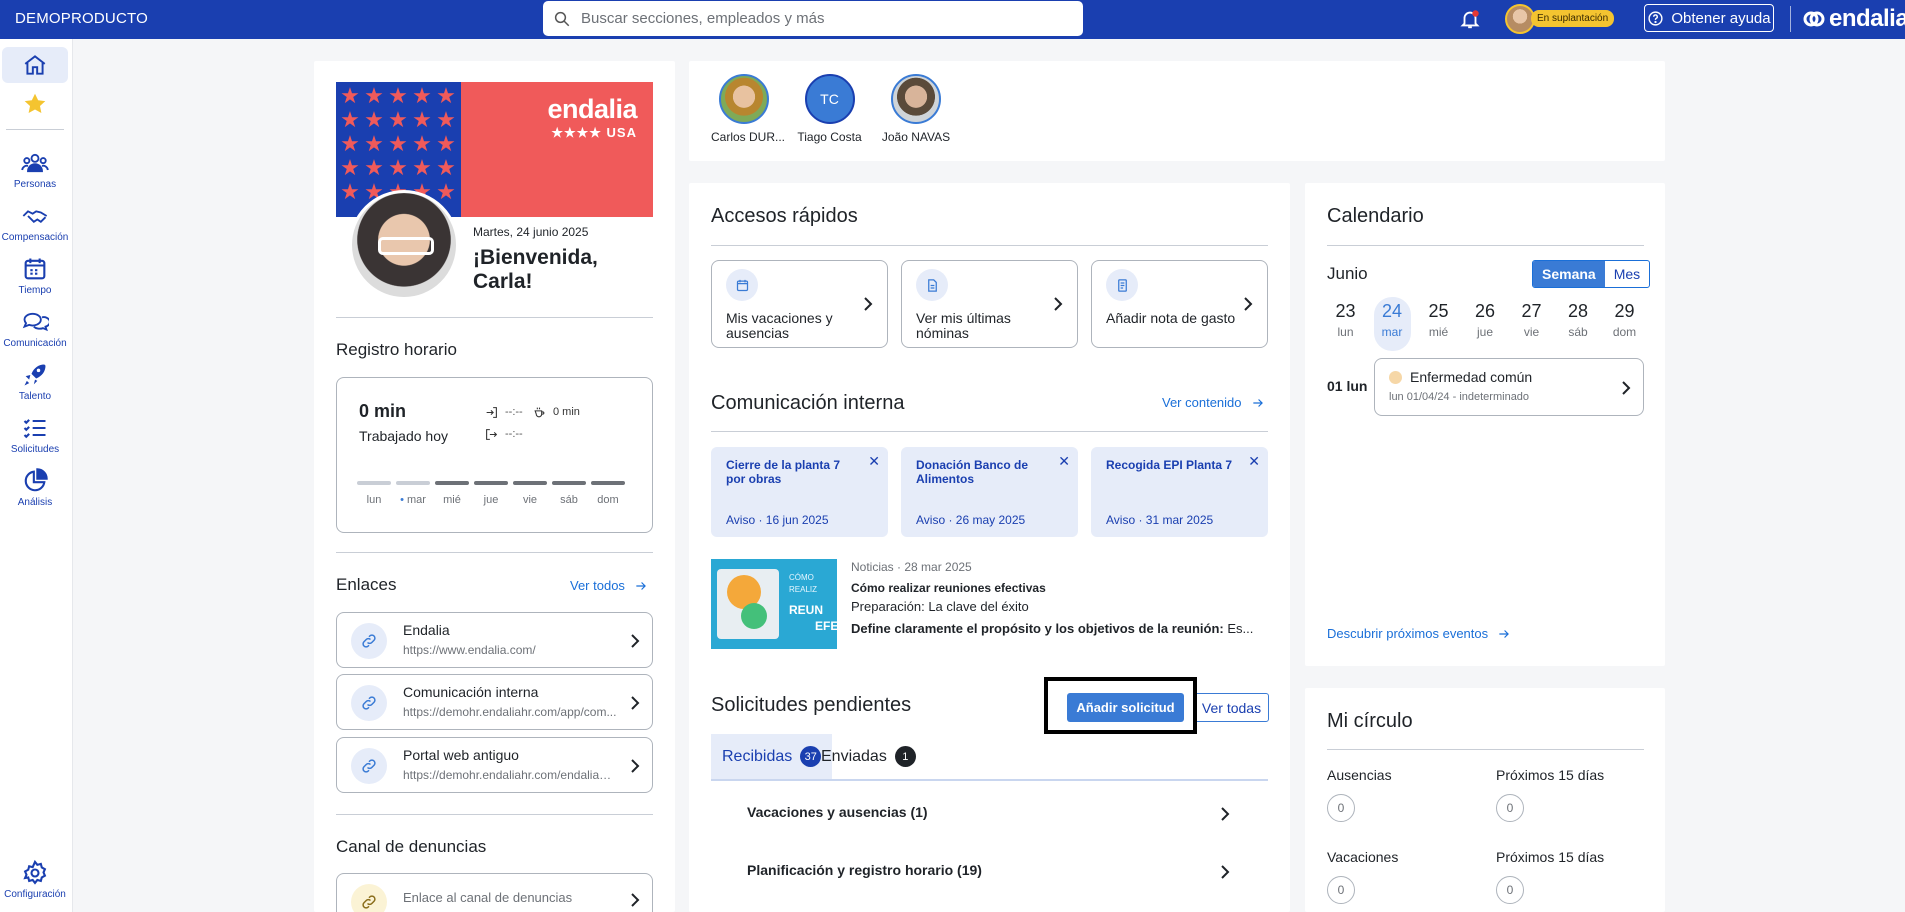 The height and width of the screenshot is (912, 1905). Describe the element at coordinates (932, 285) in the screenshot. I see `document-icon` at that location.